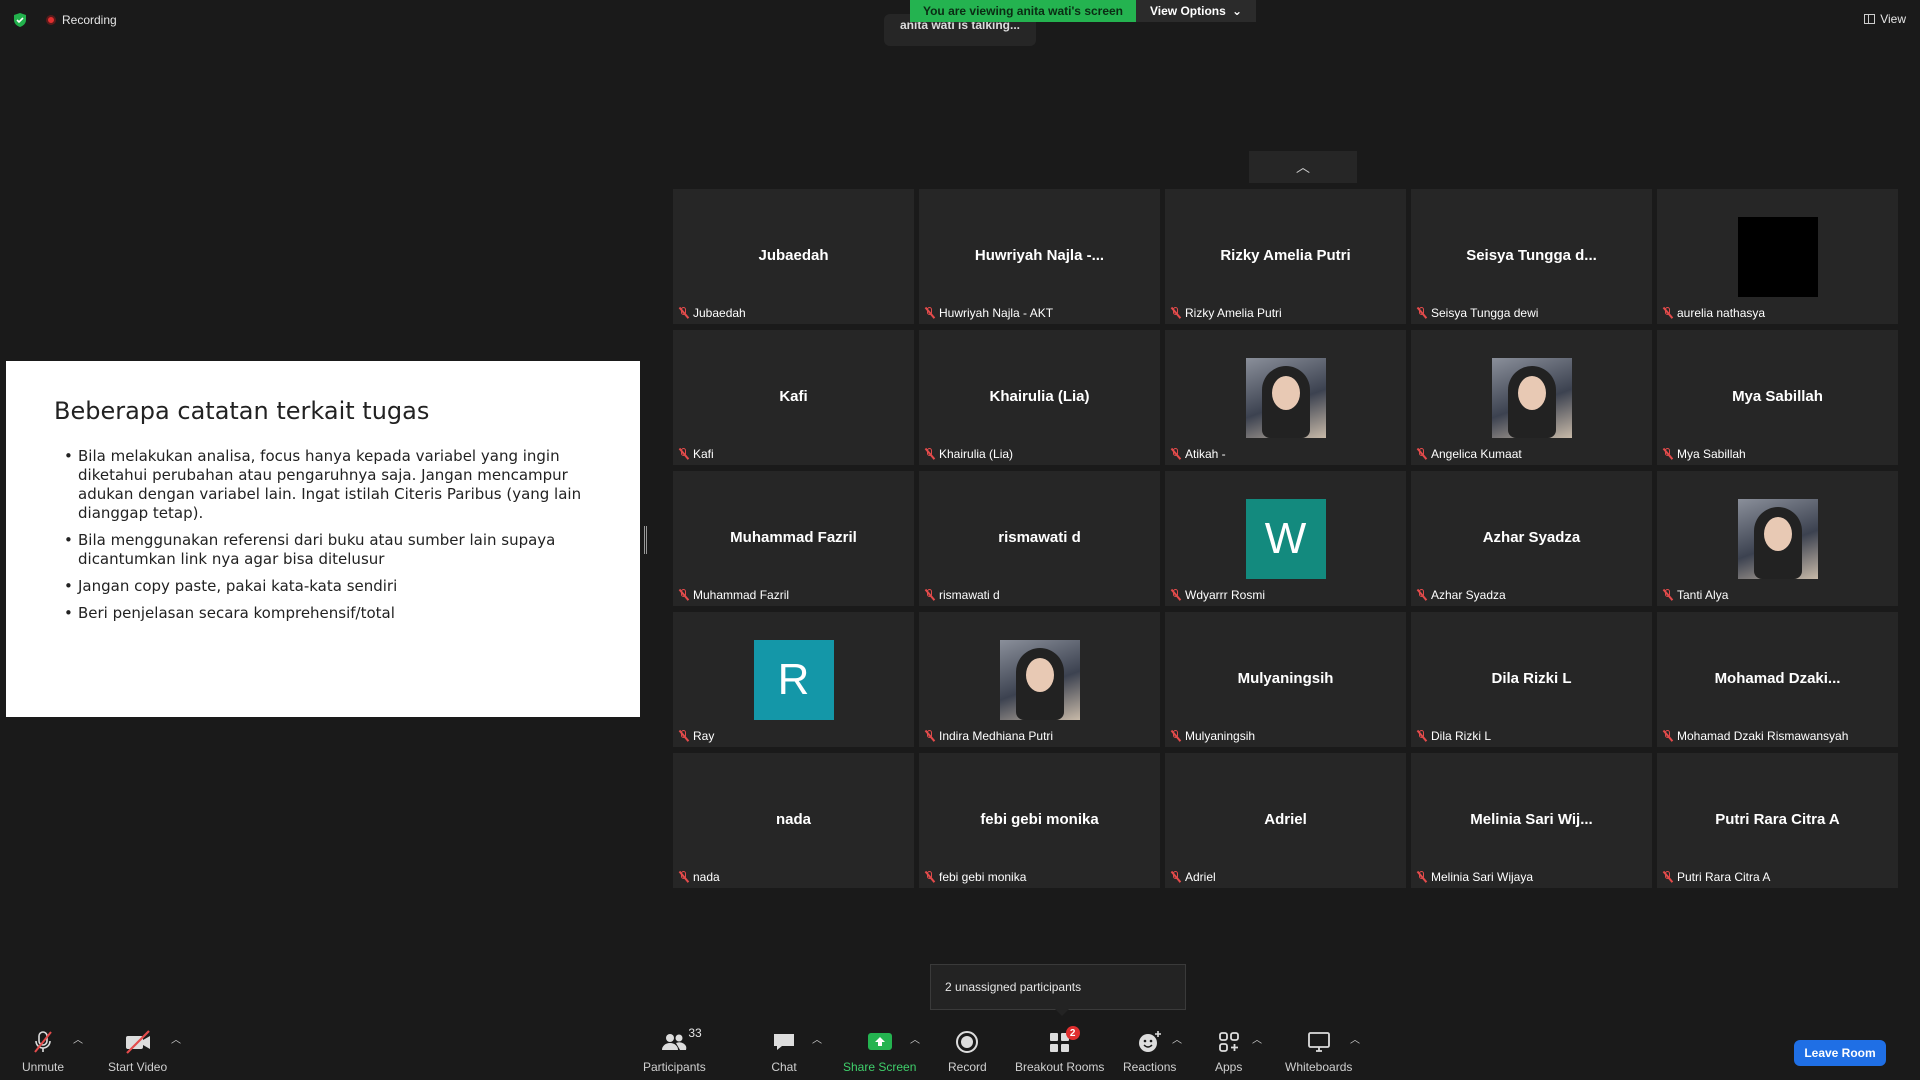 This screenshot has width=1920, height=1080. What do you see at coordinates (645, 540) in the screenshot?
I see `split-view-divider-handle` at bounding box center [645, 540].